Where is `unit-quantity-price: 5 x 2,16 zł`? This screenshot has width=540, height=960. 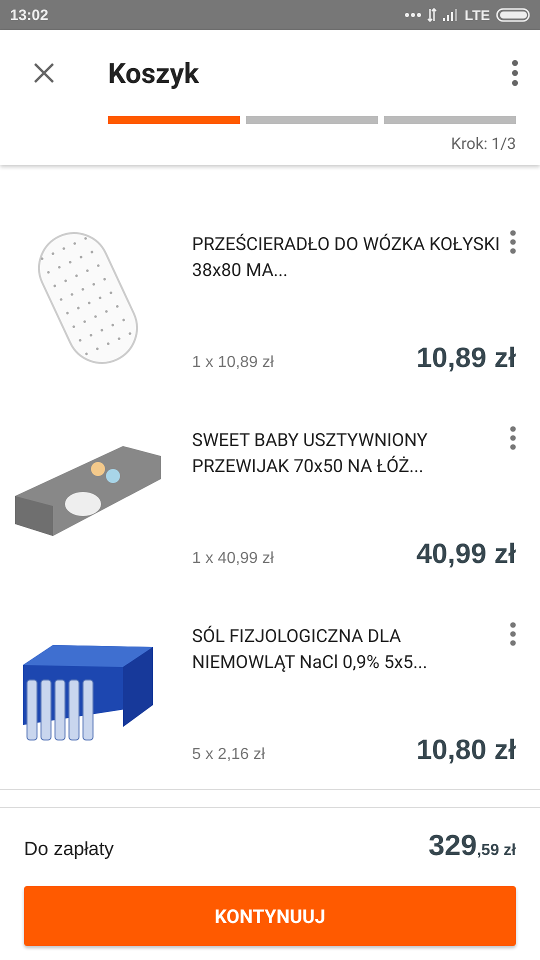
unit-quantity-price: 5 x 2,16 zł is located at coordinates (229, 755).